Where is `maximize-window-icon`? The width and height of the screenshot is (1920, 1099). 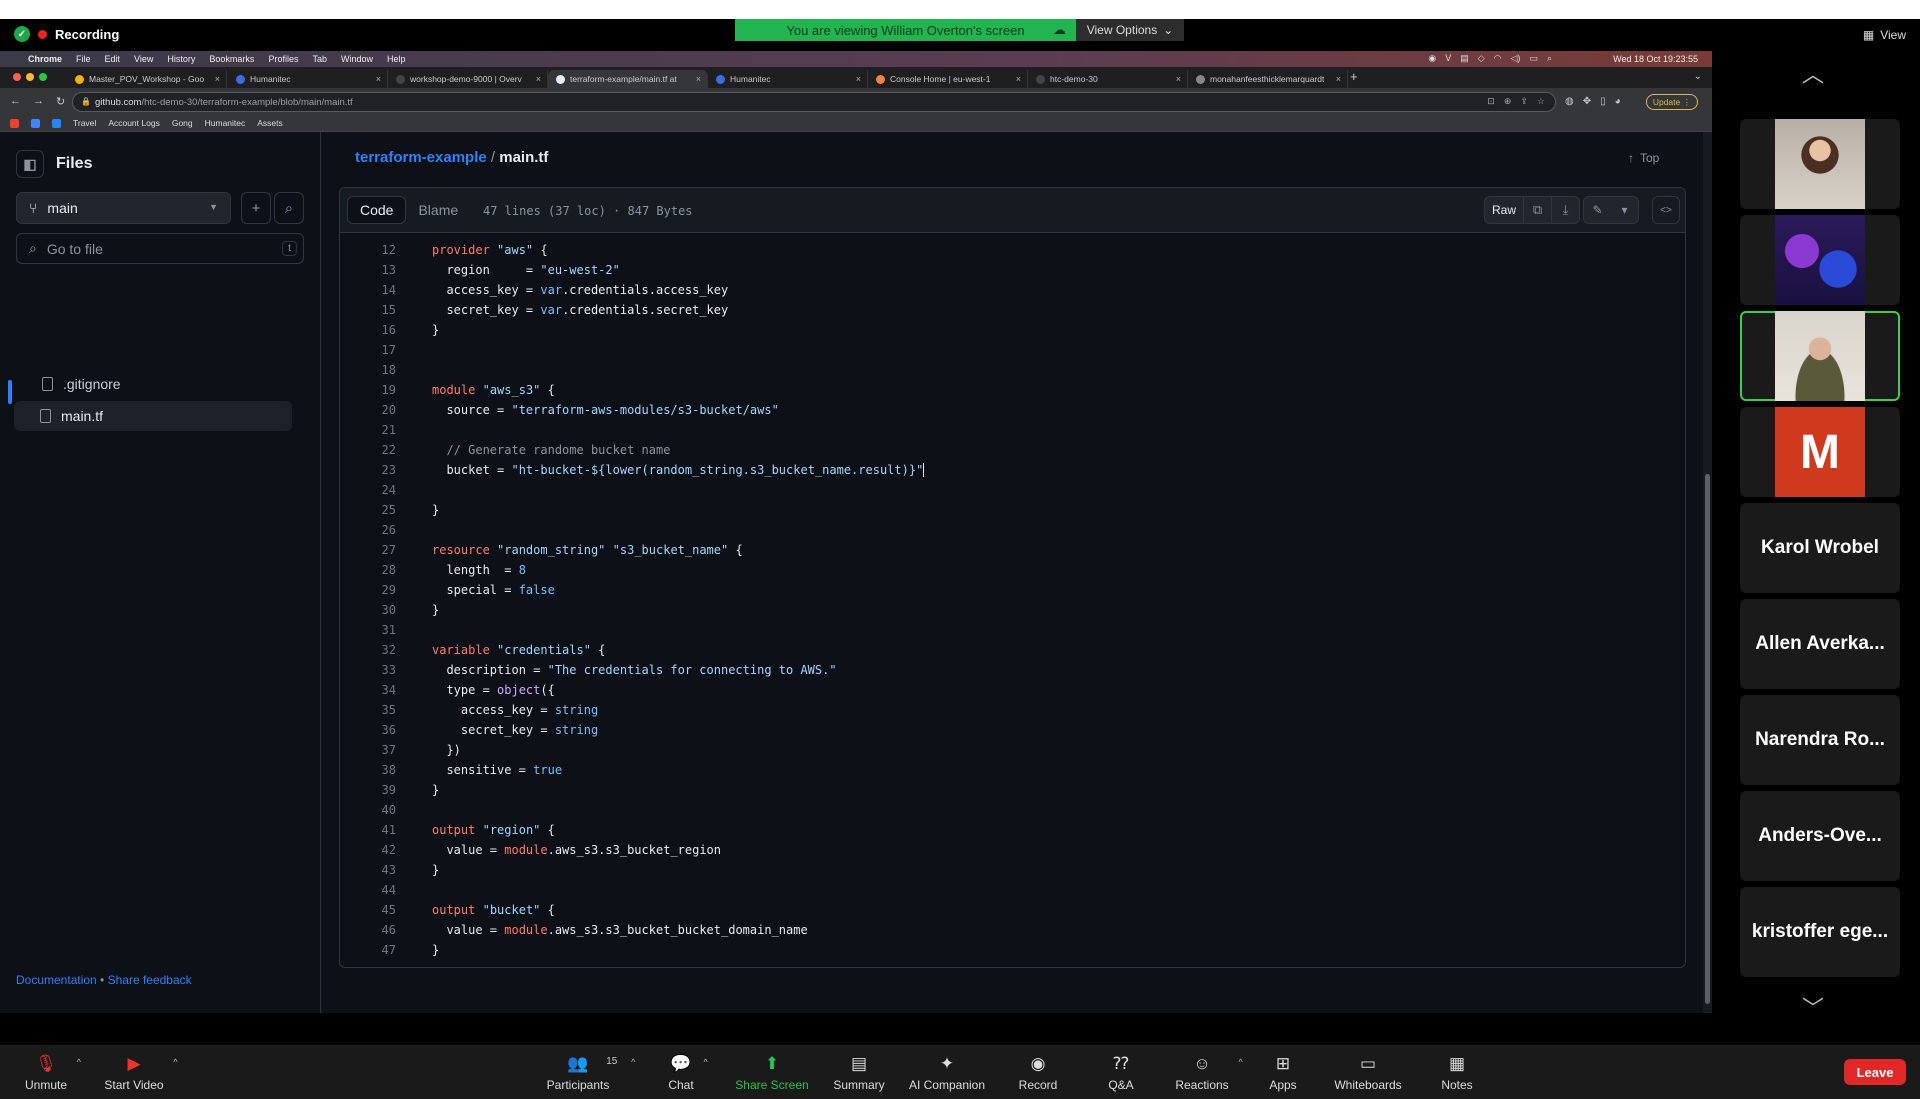 maximize-window-icon is located at coordinates (43, 77).